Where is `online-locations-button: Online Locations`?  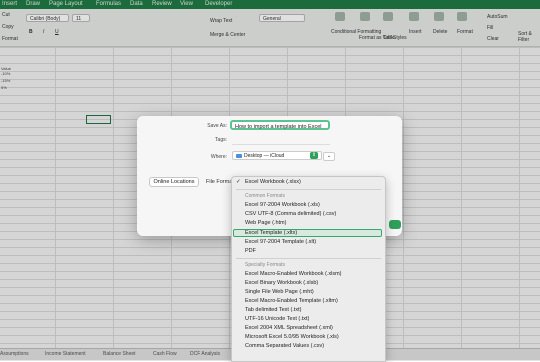 online-locations-button: Online Locations is located at coordinates (174, 182).